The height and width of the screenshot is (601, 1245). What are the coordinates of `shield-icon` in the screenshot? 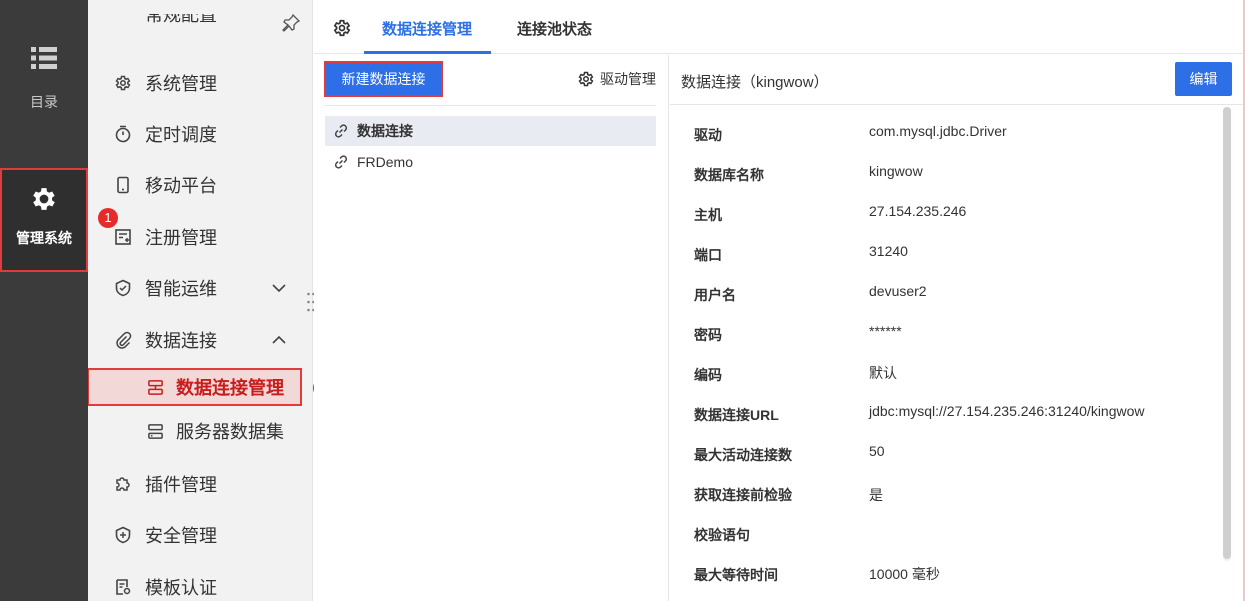 It's located at (123, 535).